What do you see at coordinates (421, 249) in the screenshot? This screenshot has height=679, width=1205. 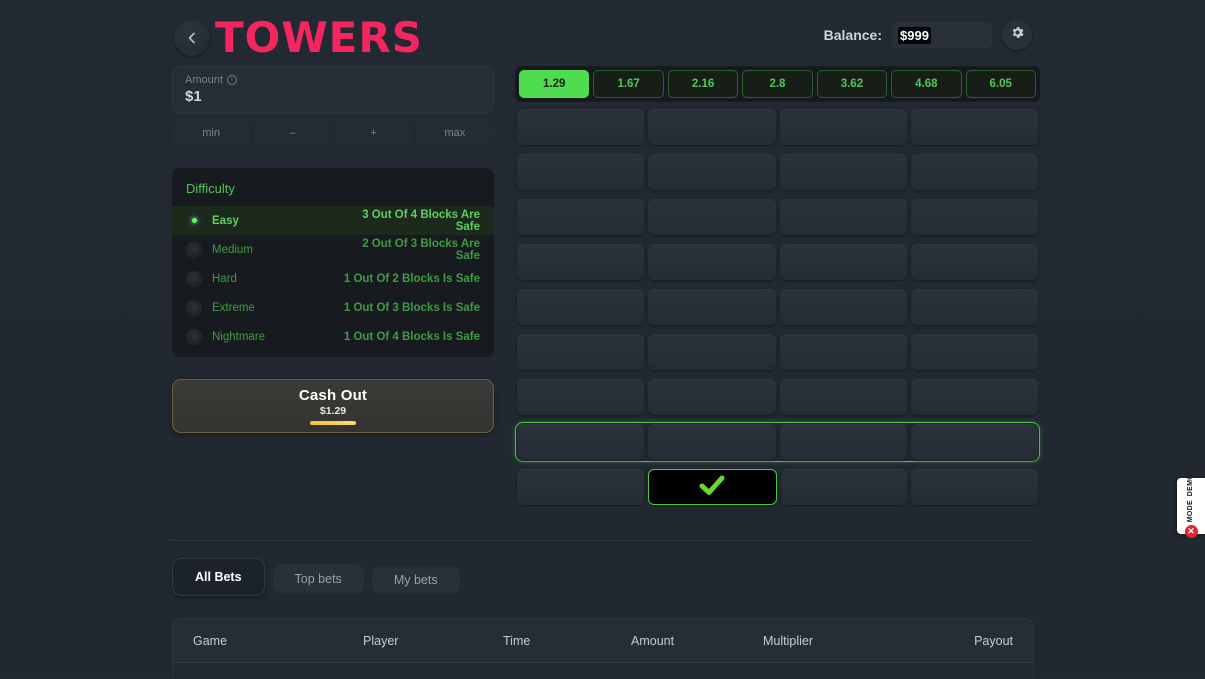 I see `difficulty-option-desc: 2 Out Of 3 Blocks Are Safe` at bounding box center [421, 249].